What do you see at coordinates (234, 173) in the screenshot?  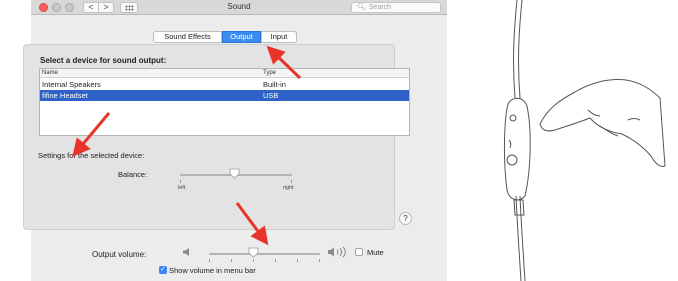 I see `balance-slider-knob` at bounding box center [234, 173].